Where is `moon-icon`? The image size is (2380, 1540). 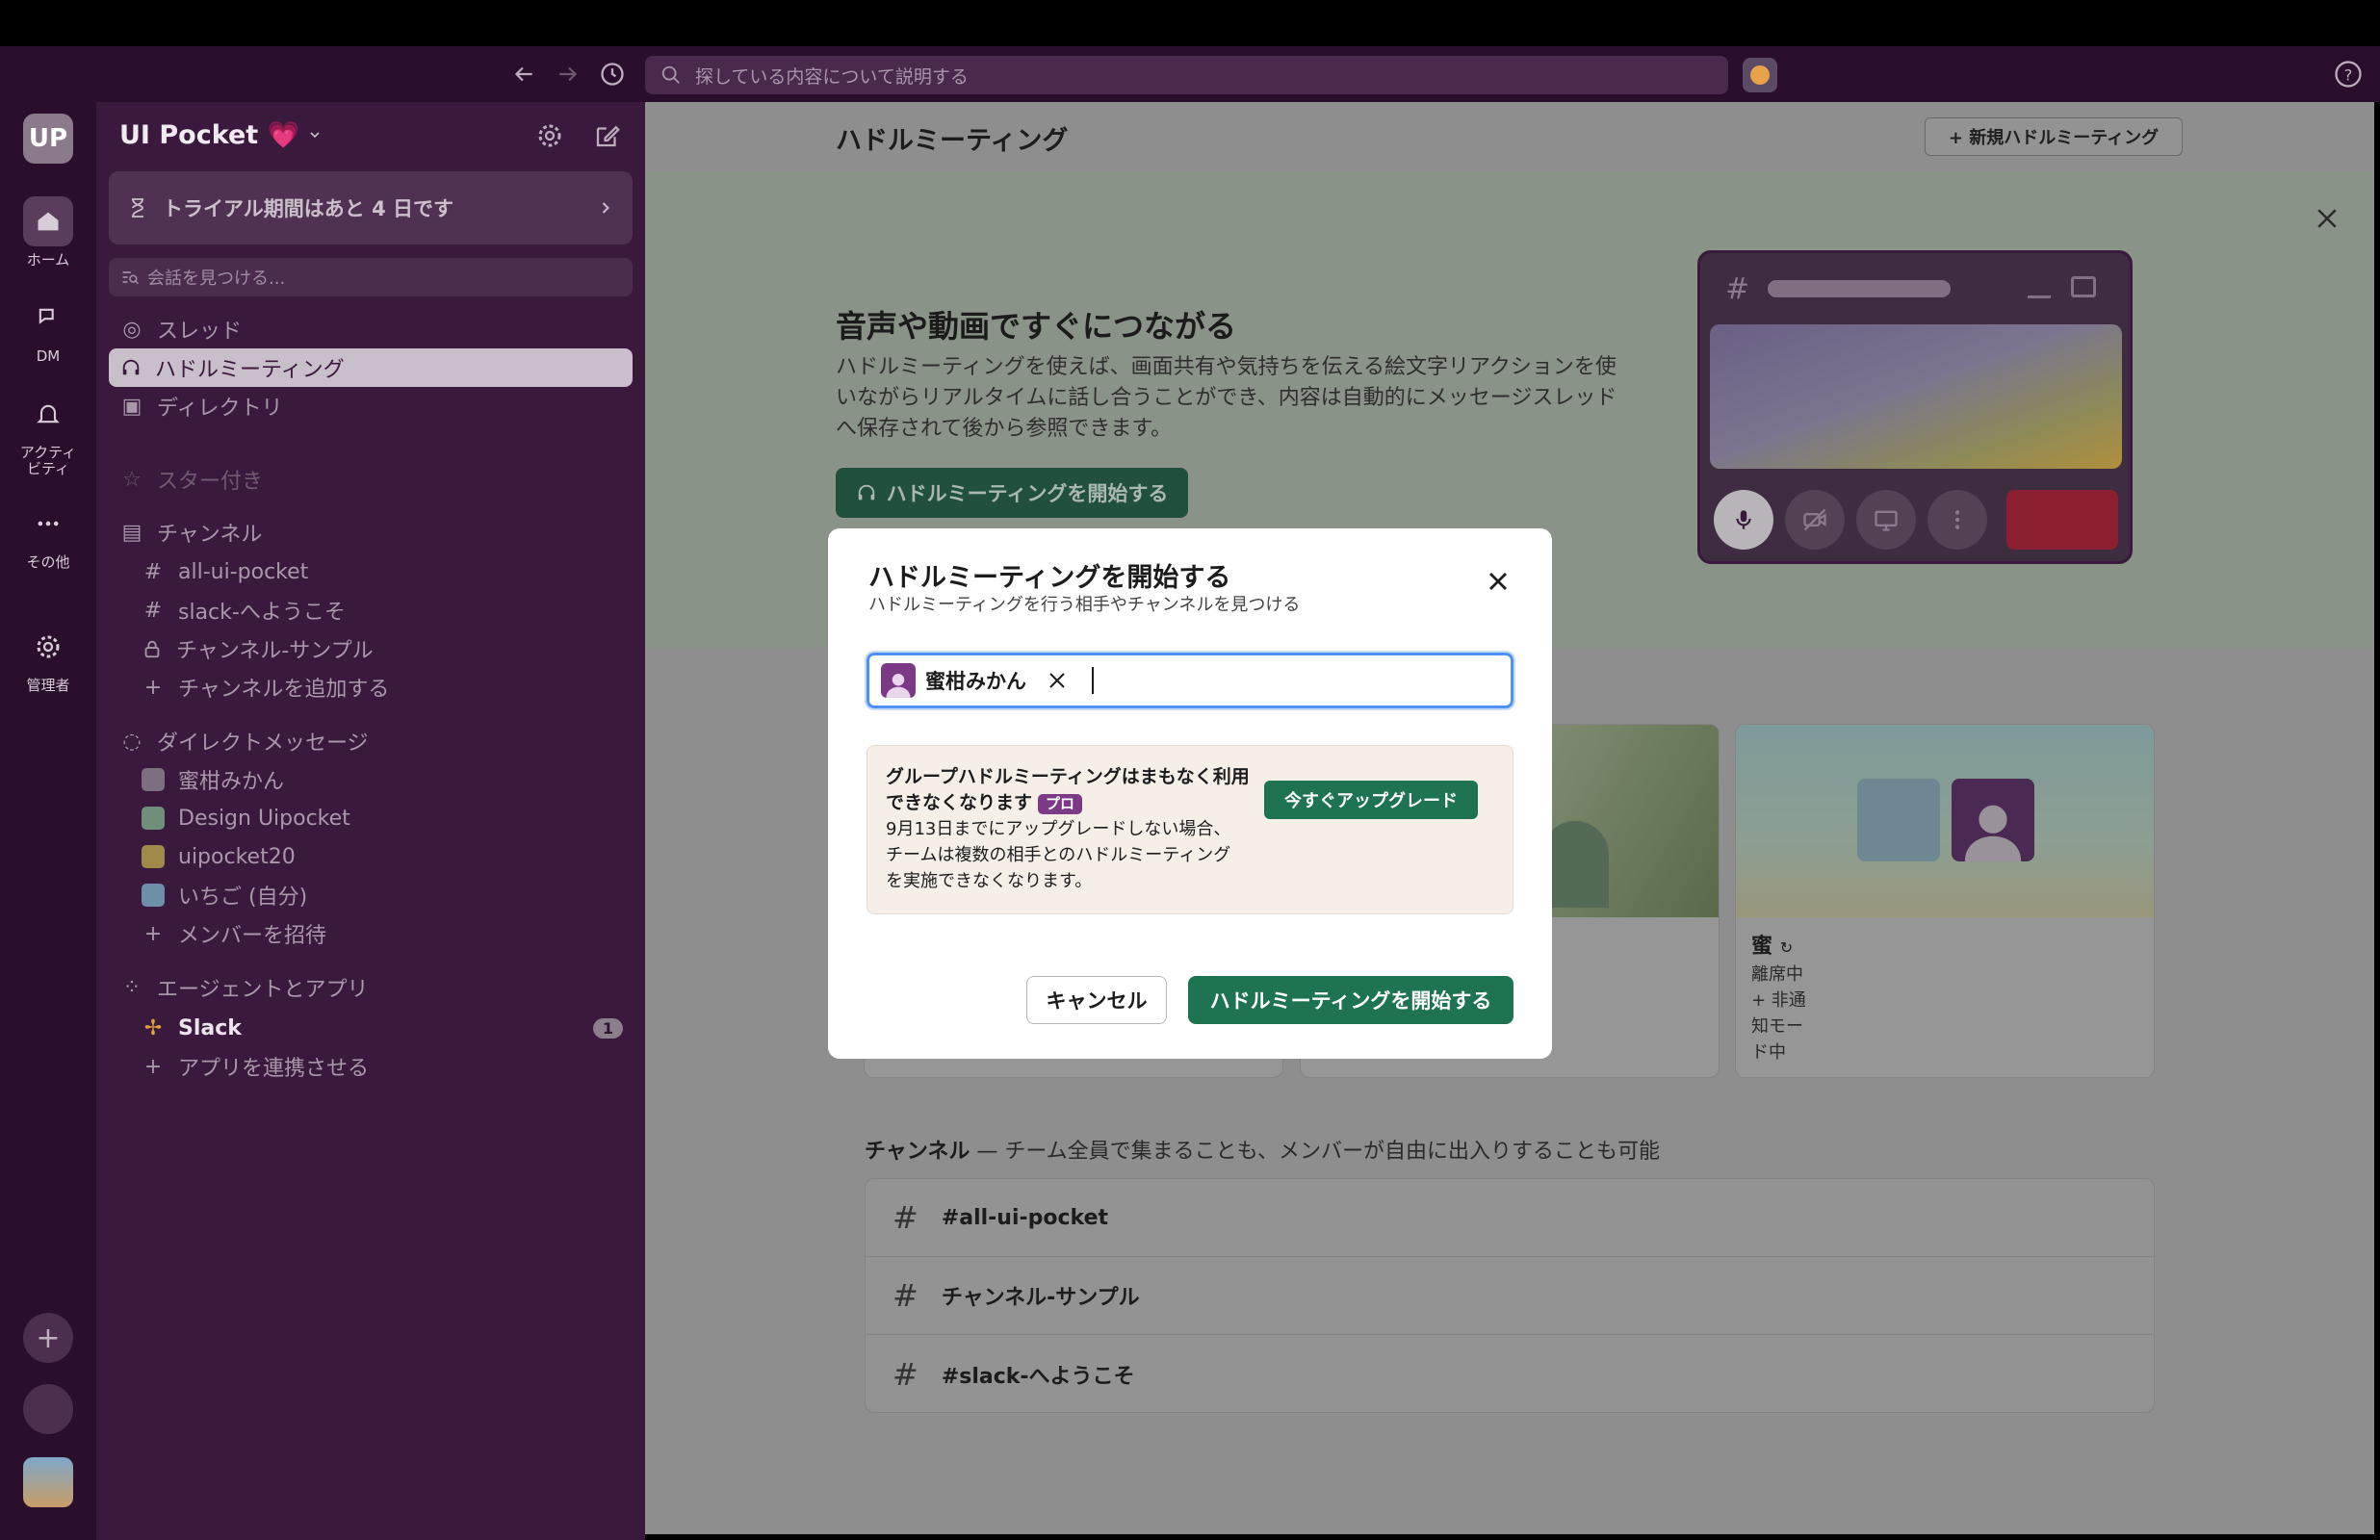
moon-icon is located at coordinates (46, 1409).